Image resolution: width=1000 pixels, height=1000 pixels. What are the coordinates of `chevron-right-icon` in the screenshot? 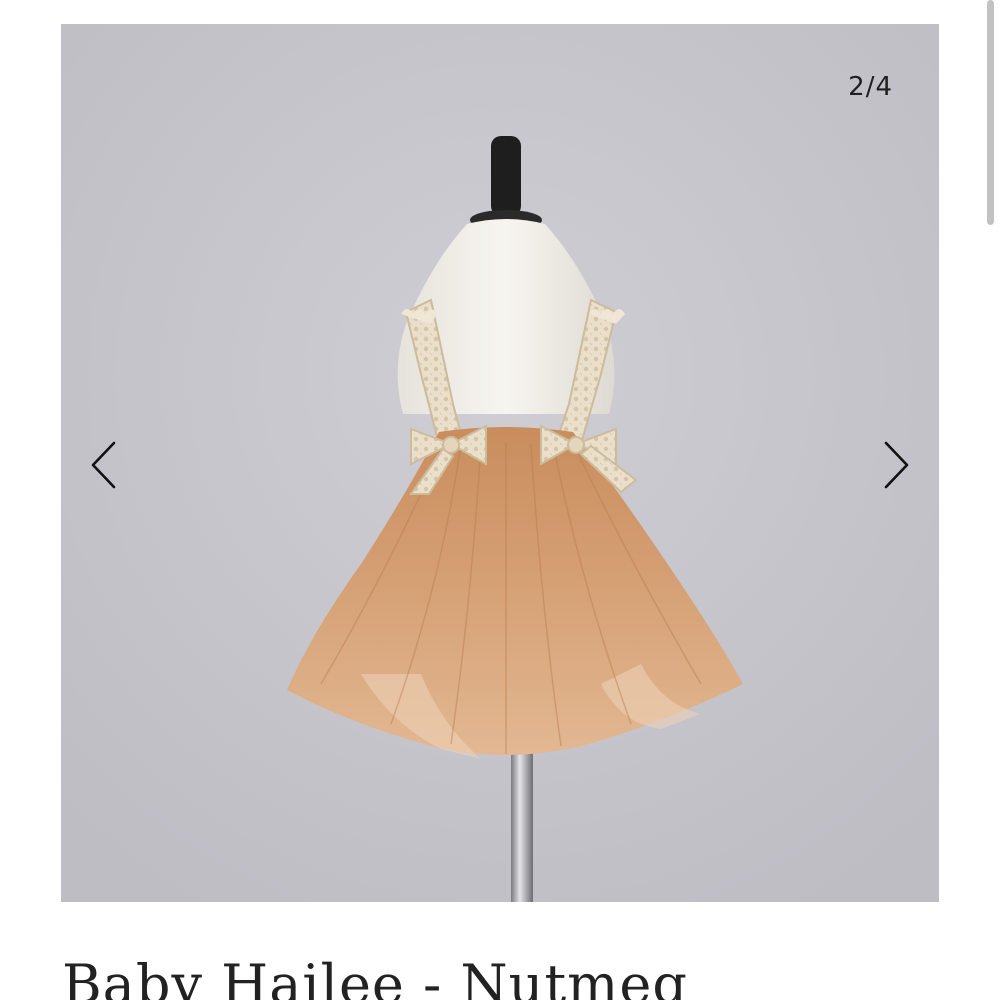 It's located at (896, 465).